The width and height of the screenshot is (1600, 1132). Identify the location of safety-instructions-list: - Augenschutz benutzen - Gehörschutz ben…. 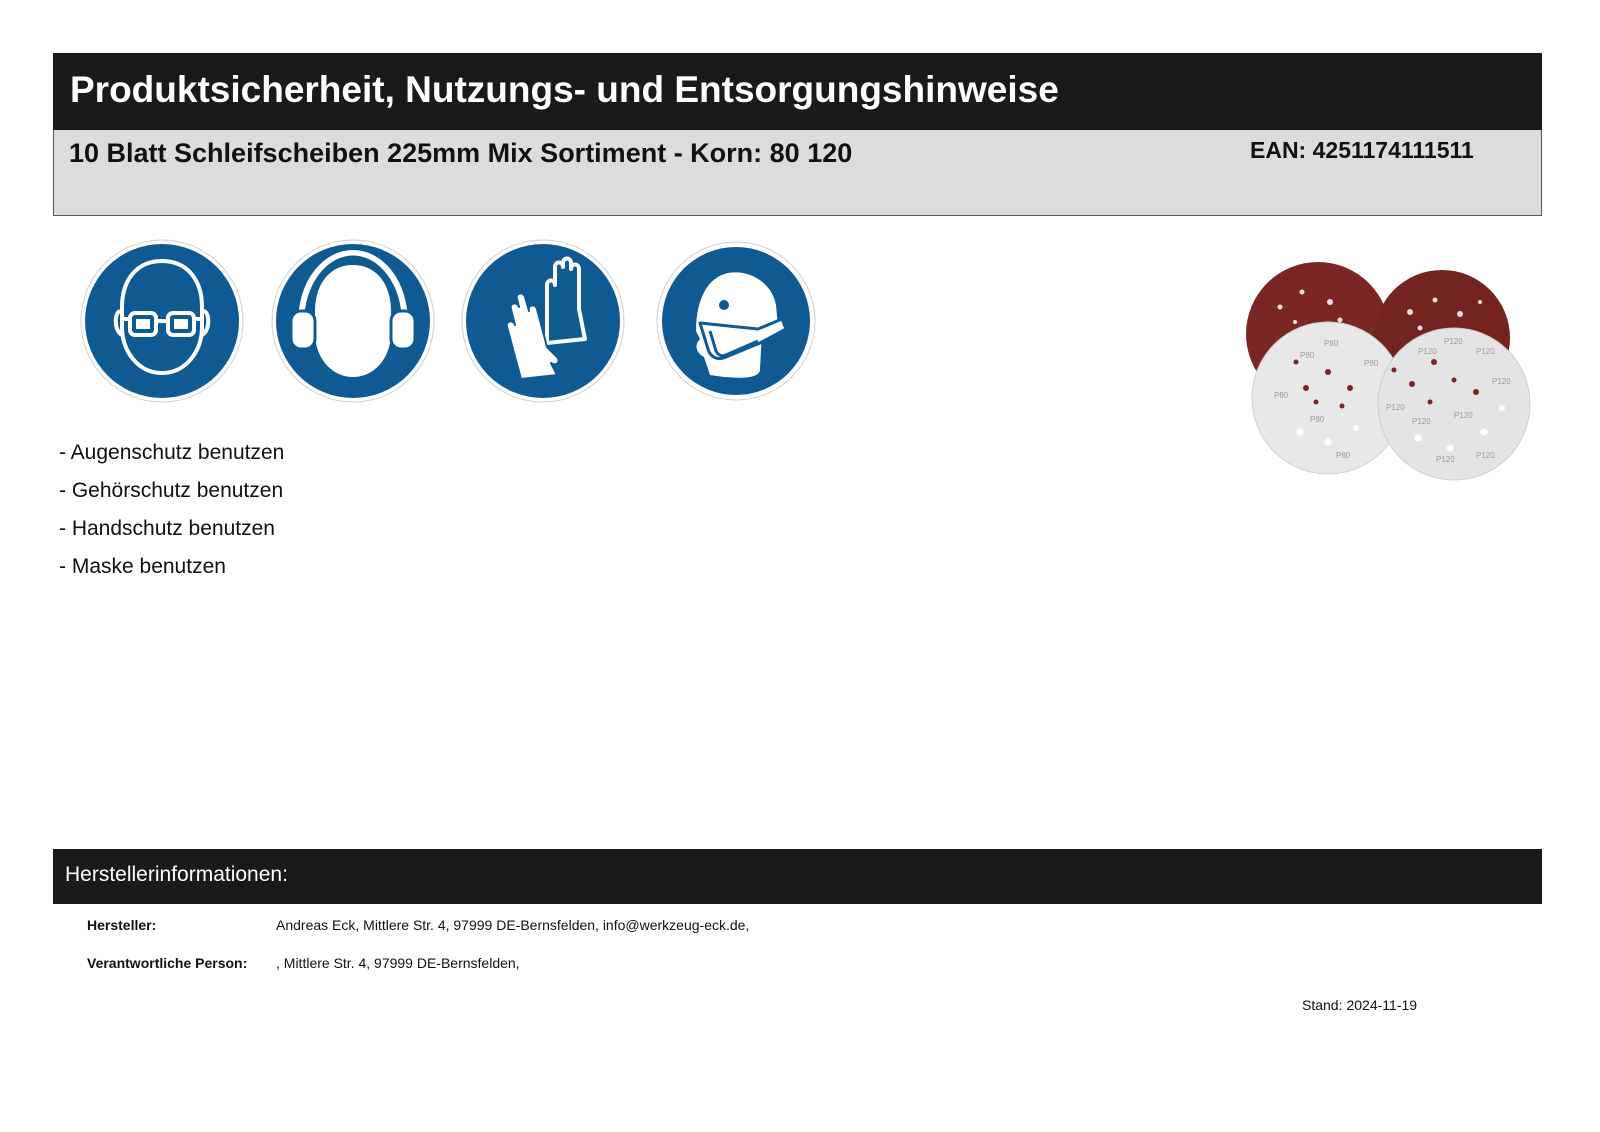
(171, 510).